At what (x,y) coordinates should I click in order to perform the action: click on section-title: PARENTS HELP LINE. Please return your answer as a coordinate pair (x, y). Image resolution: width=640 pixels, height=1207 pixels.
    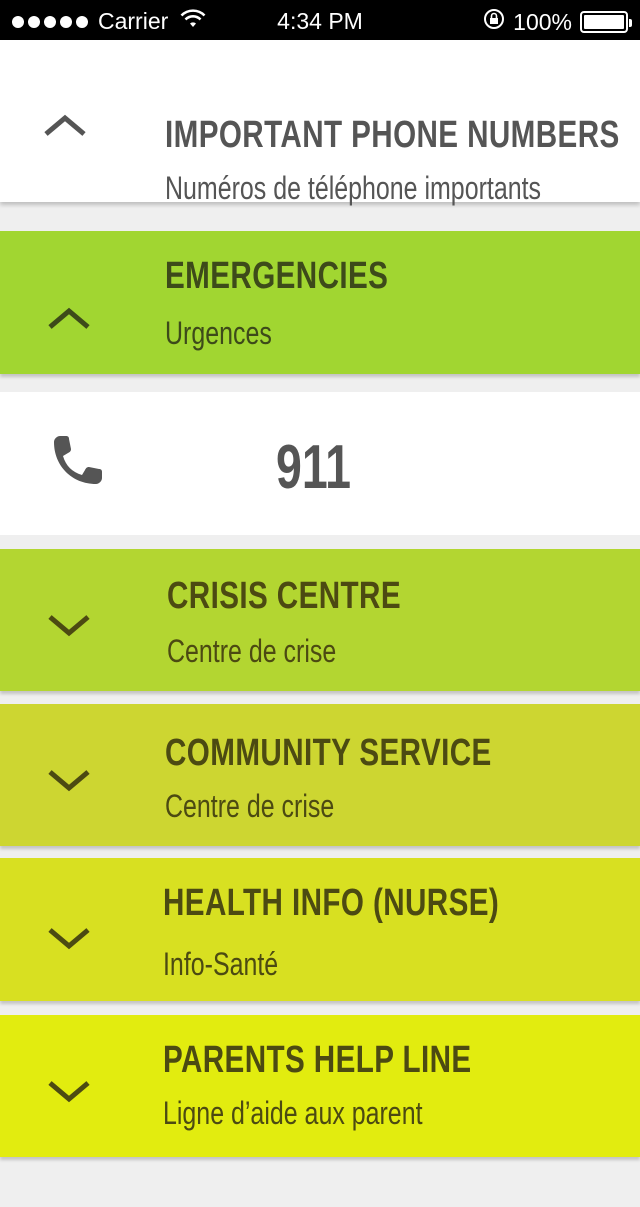
    Looking at the image, I should click on (317, 1060).